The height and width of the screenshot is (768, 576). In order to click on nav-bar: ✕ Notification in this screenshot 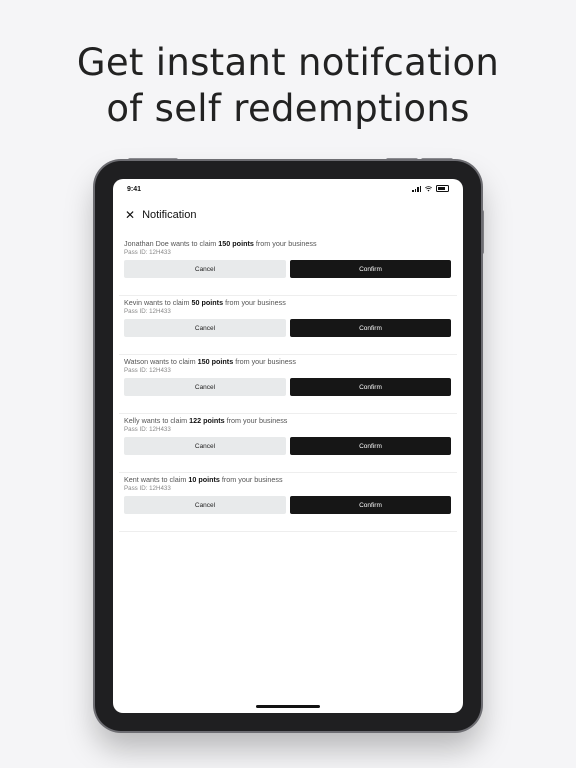, I will do `click(160, 215)`.